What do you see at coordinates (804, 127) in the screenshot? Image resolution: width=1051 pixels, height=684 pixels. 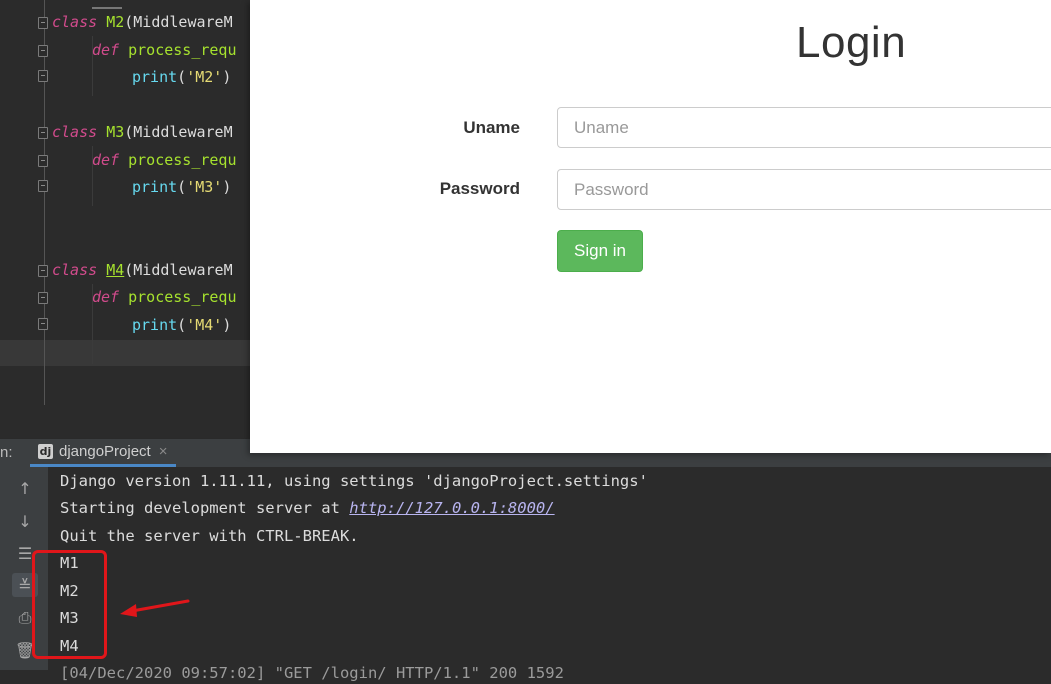 I see `uname-input` at bounding box center [804, 127].